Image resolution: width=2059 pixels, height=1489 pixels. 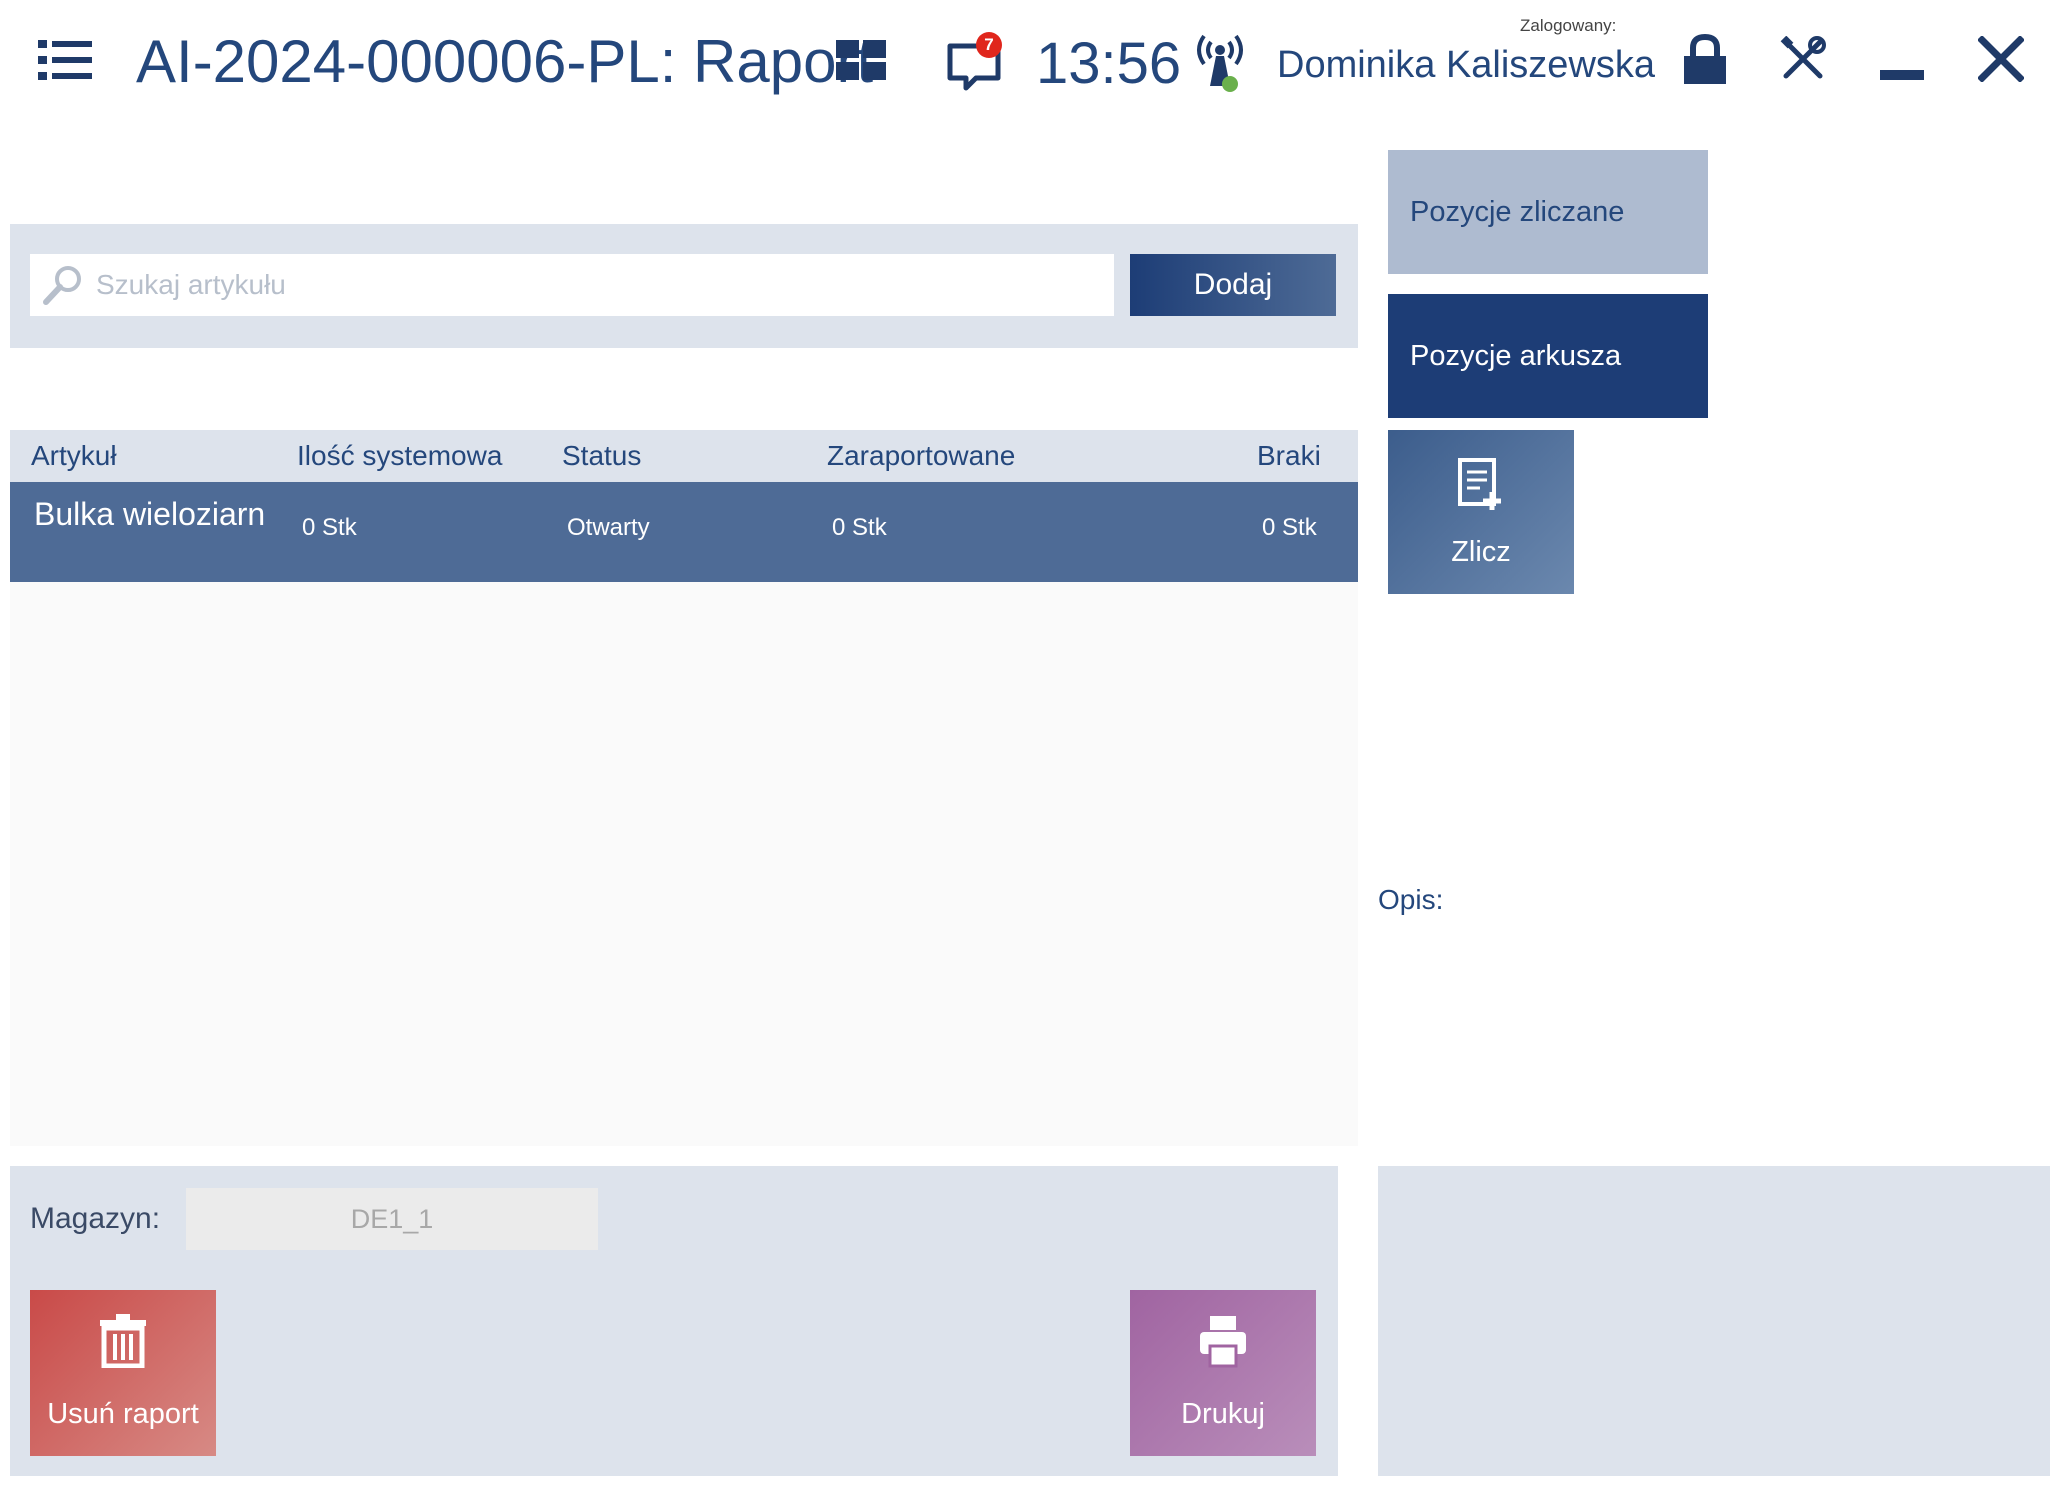 I want to click on count-label: Zlicz, so click(x=1481, y=552).